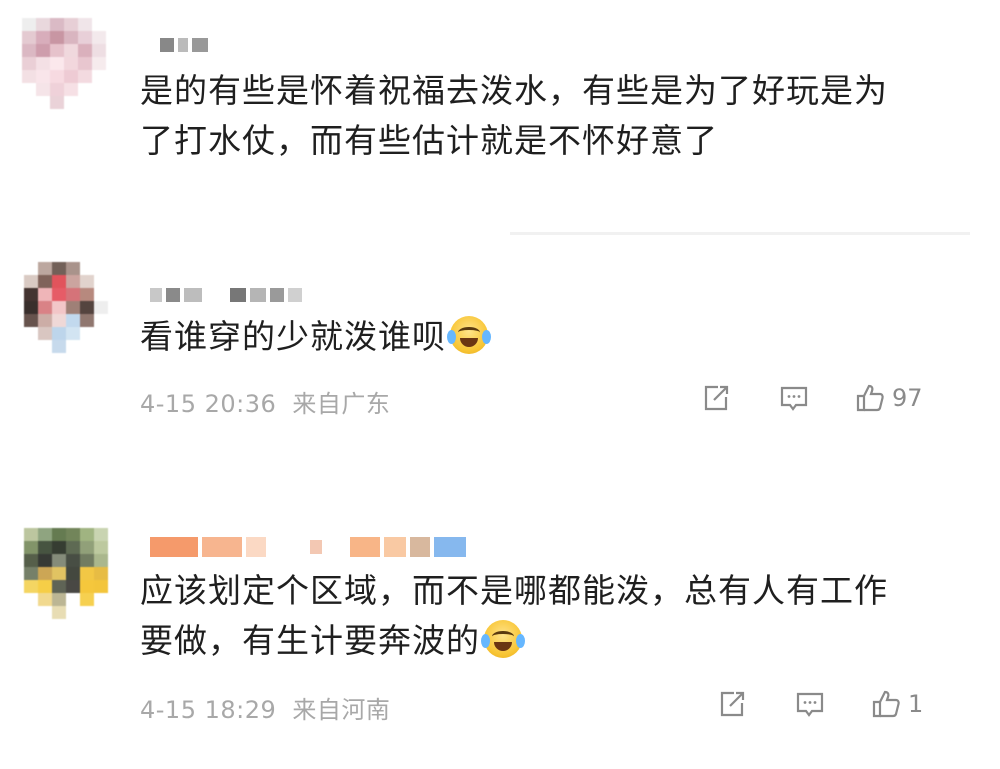 This screenshot has width=1000, height=769. Describe the element at coordinates (540, 641) in the screenshot. I see `comment-text-line: 要做，有生计要奔波的` at that location.